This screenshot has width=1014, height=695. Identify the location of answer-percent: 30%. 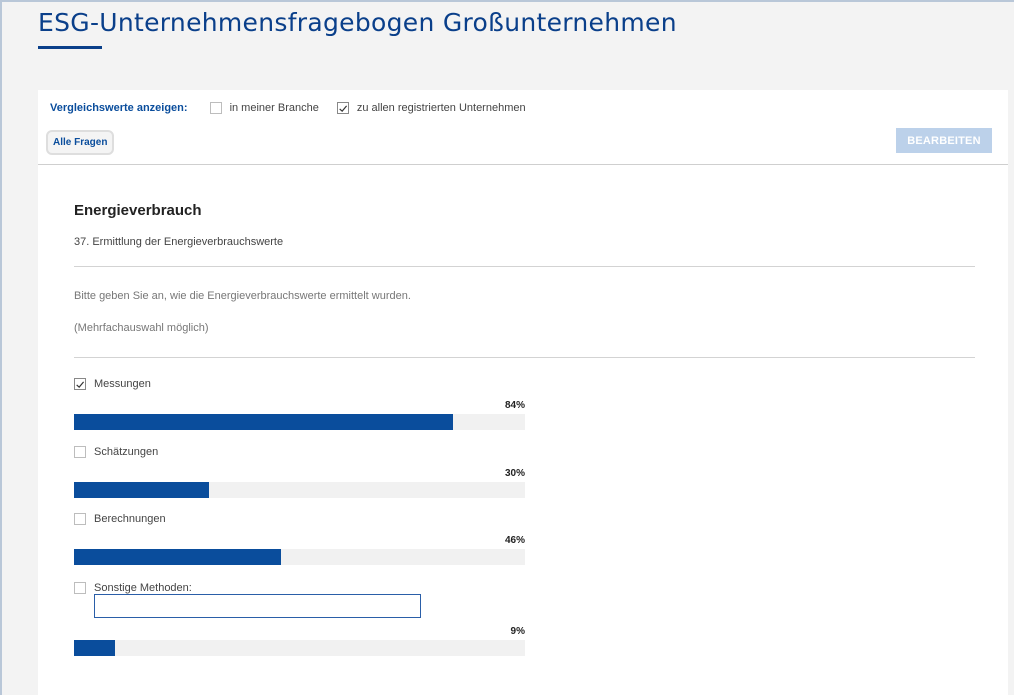
(514, 473).